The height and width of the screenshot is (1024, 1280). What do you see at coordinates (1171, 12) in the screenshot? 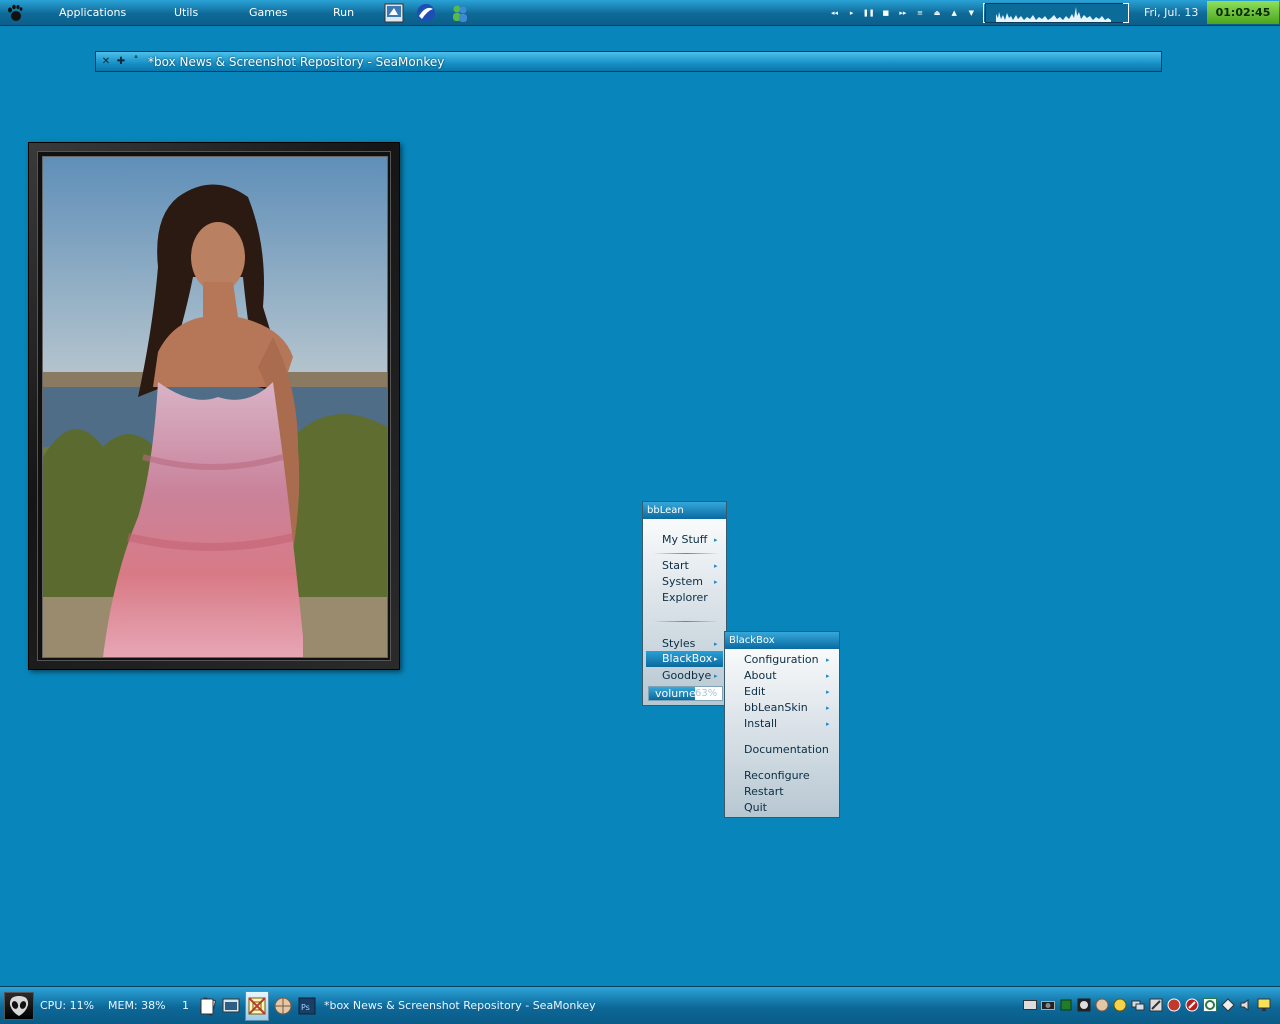
I see `date-label: Fri, Jul. 13` at bounding box center [1171, 12].